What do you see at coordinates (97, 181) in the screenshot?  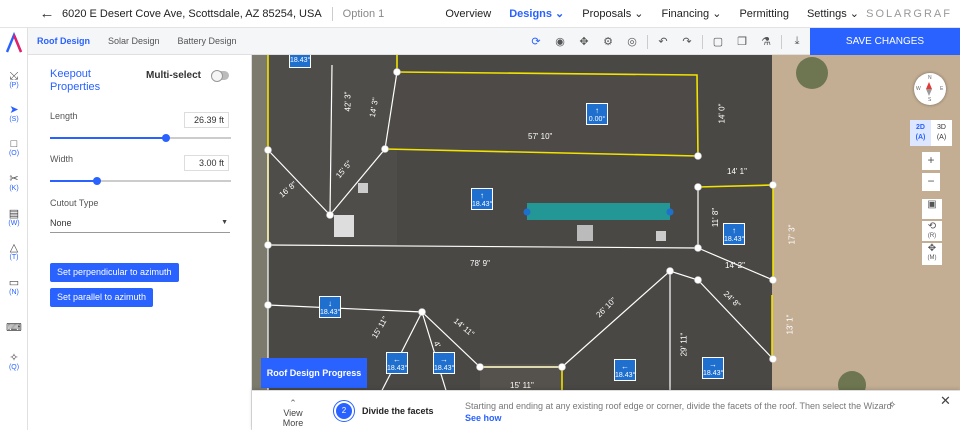 I see `width-slider-knob` at bounding box center [97, 181].